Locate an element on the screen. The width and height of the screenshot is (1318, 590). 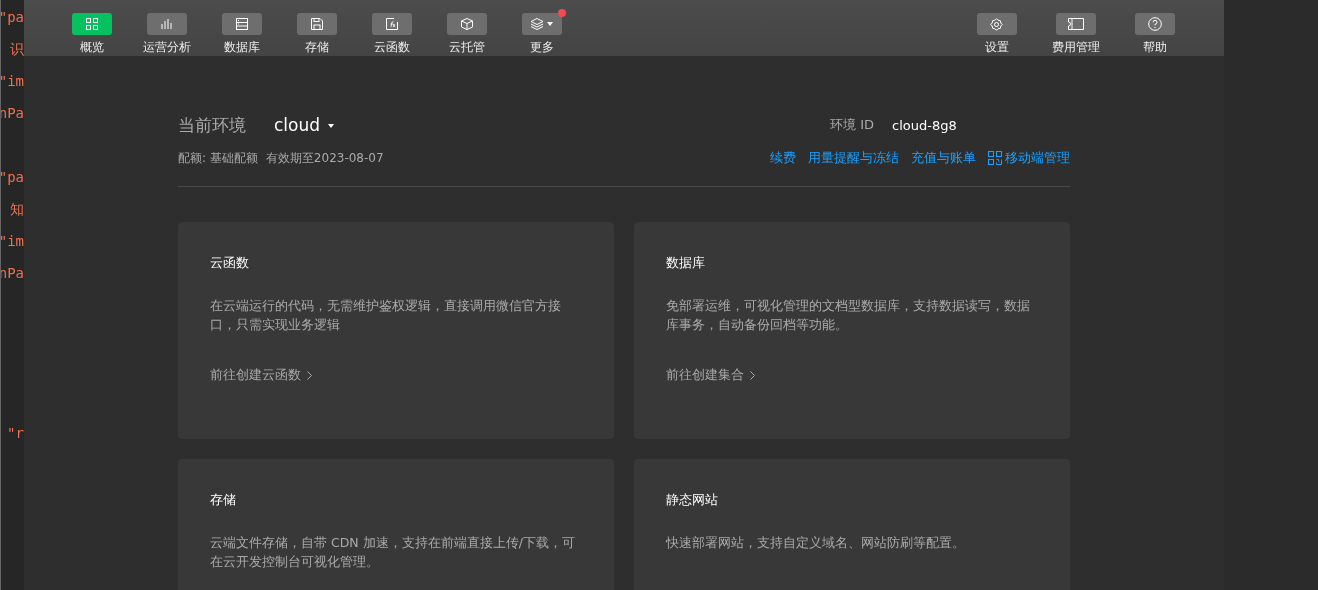
toolbar-button: 运营分析 is located at coordinates (166, 28).